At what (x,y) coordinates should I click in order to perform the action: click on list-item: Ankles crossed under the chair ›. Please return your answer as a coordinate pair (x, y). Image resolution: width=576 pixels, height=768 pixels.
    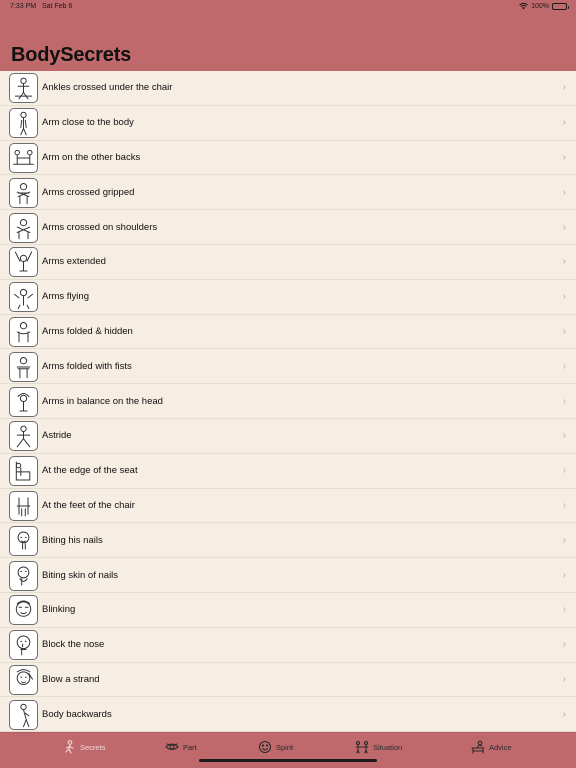
    Looking at the image, I should click on (288, 88).